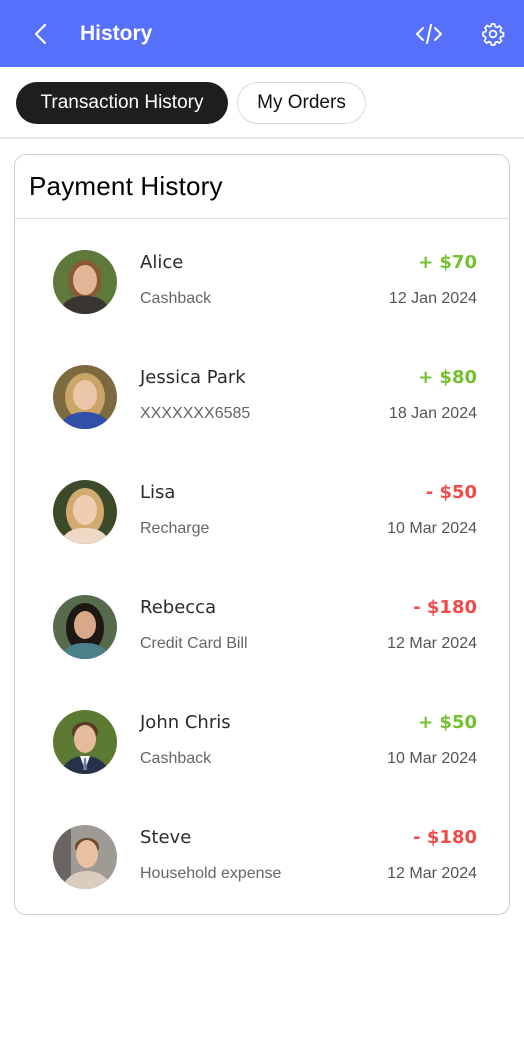 This screenshot has width=524, height=1038. I want to click on transaction-description: Credit Card Bill, so click(194, 643).